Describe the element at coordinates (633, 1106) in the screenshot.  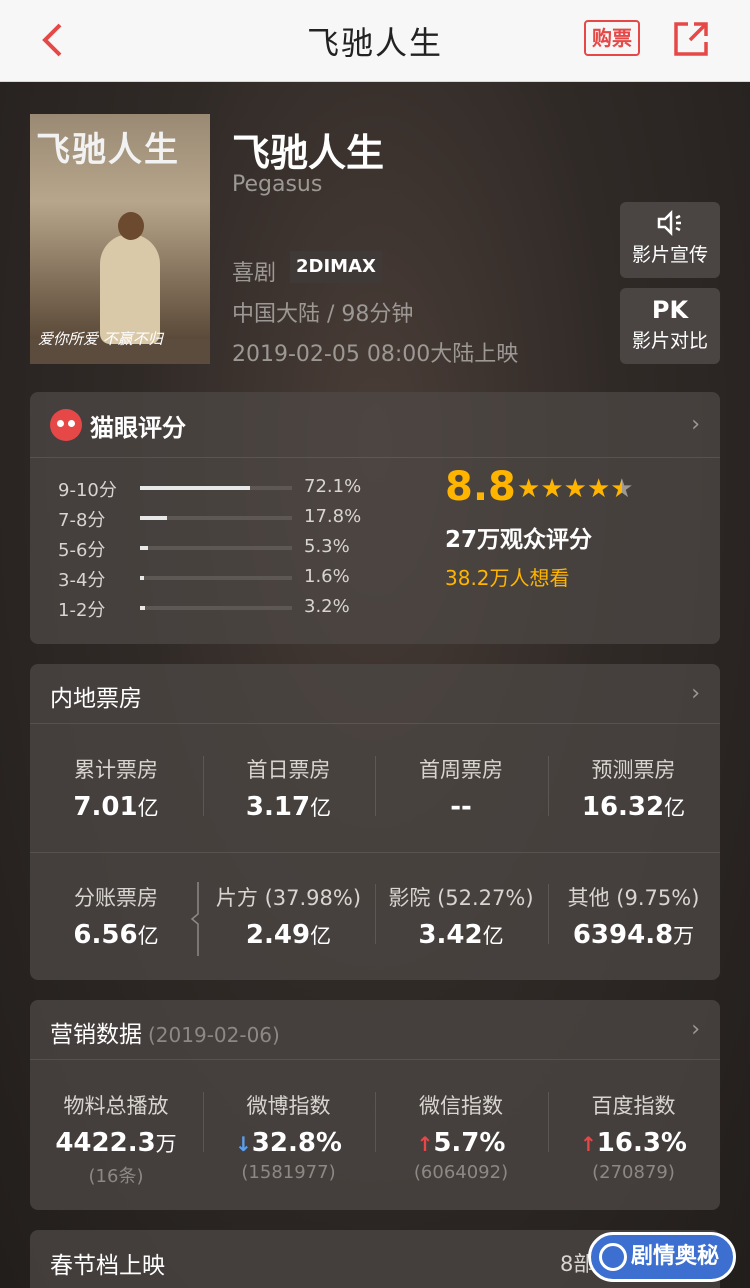
I see `stat-label: 百度指数` at that location.